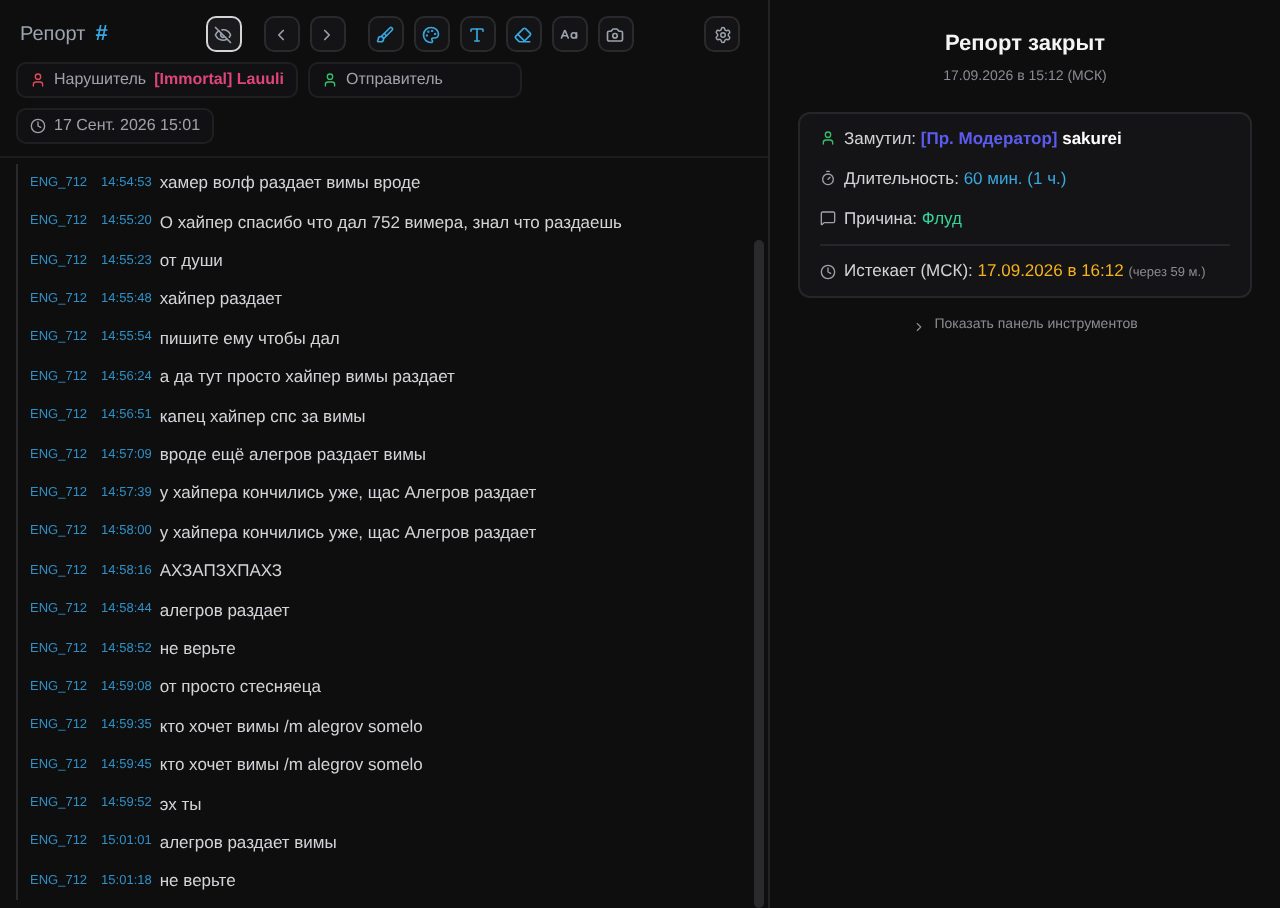 This screenshot has width=1280, height=908. I want to click on message-text: алегров раздает вимы, so click(248, 842).